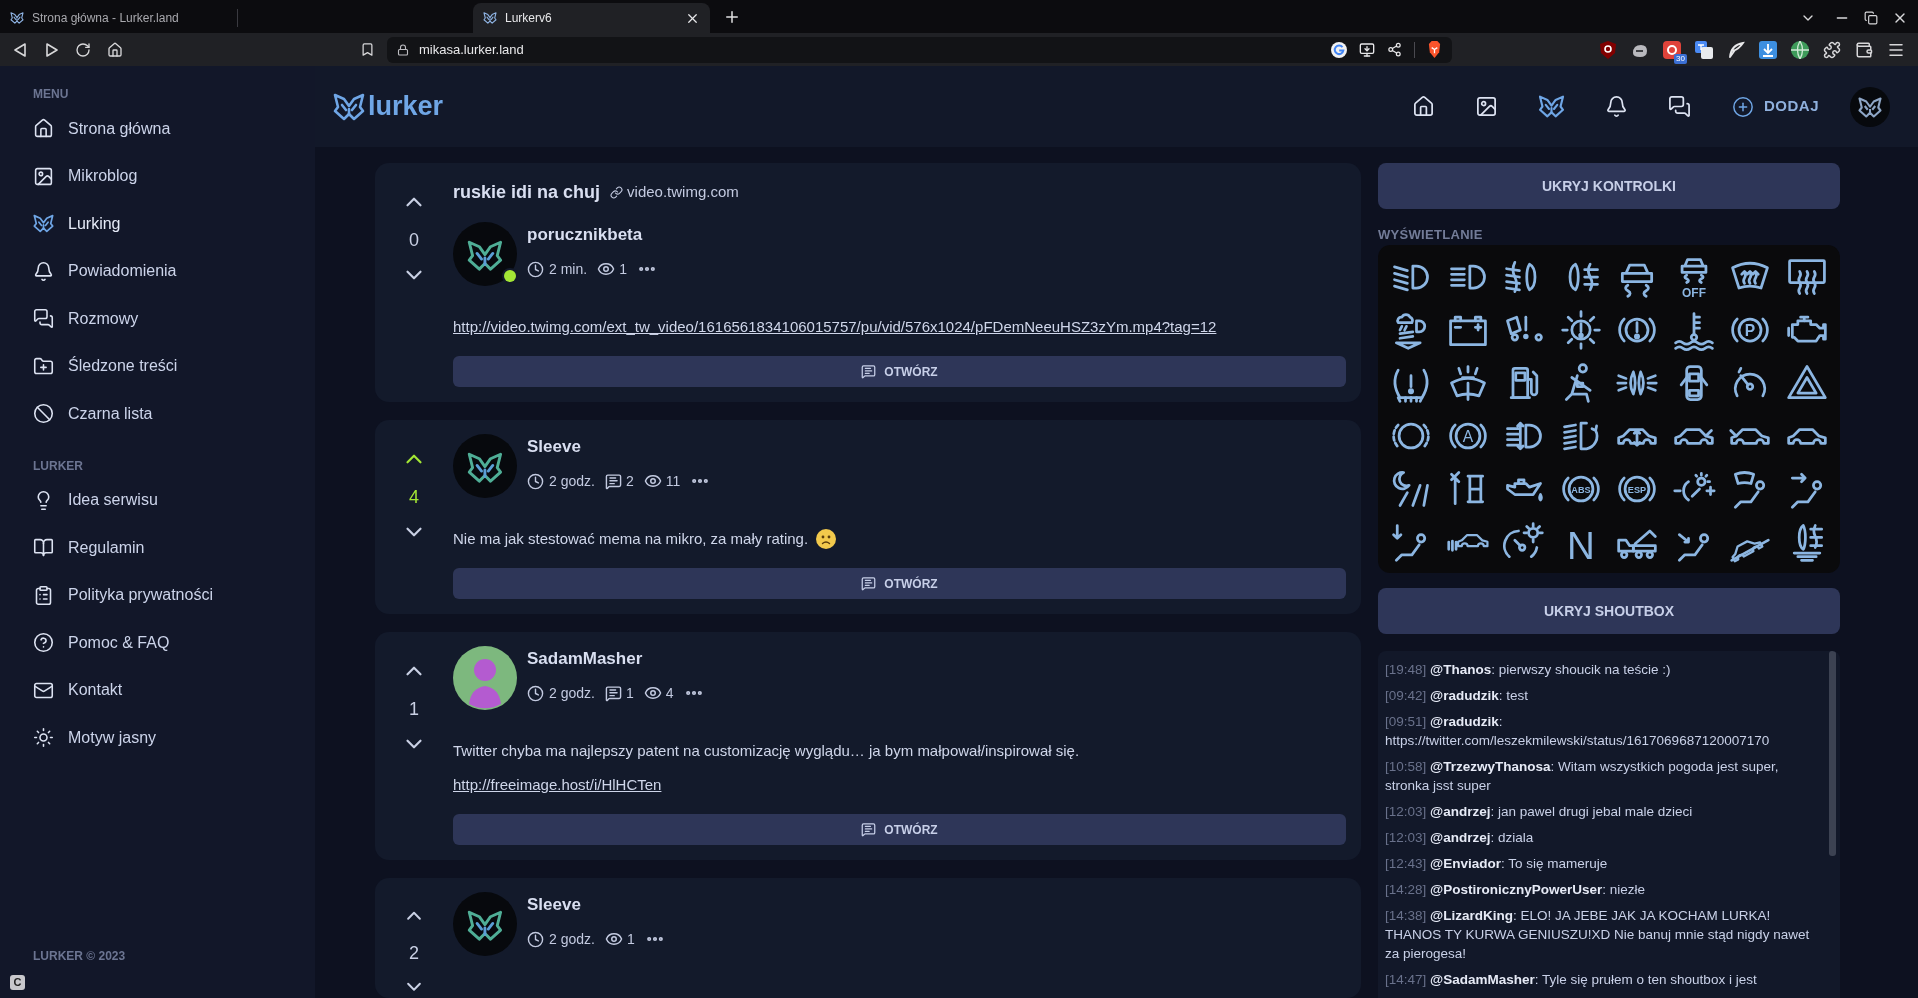  I want to click on globe-icon, so click(1800, 49).